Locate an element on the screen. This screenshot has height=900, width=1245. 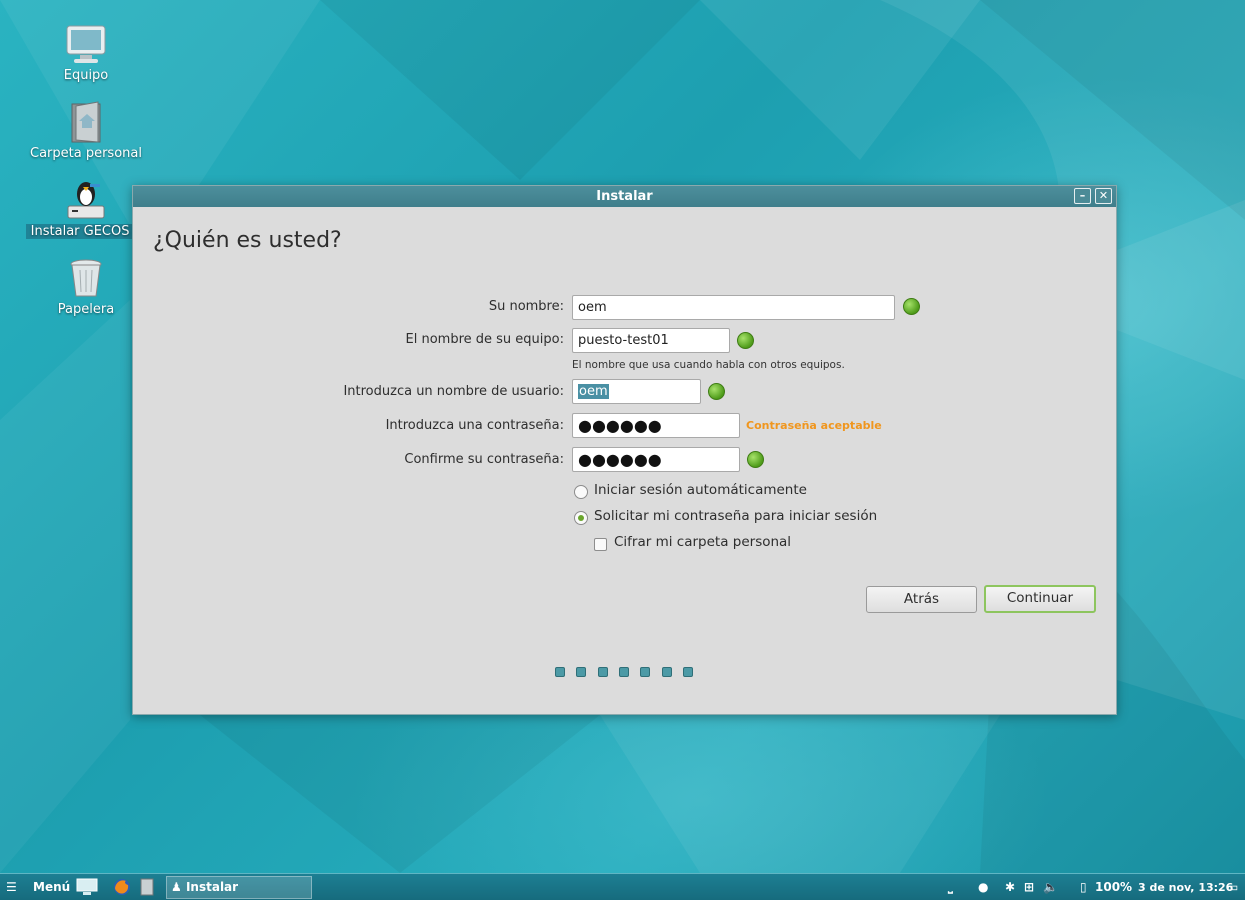
desktop-icon-label: Equipo is located at coordinates (86, 75).